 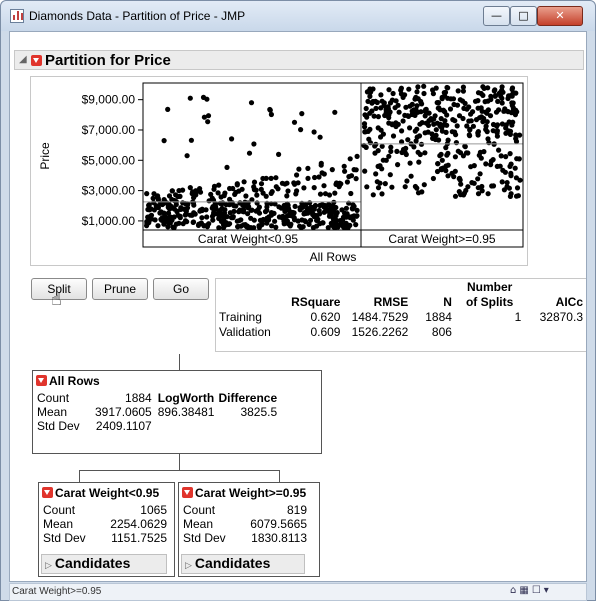 I want to click on root-label: All Rows, so click(x=333, y=257).